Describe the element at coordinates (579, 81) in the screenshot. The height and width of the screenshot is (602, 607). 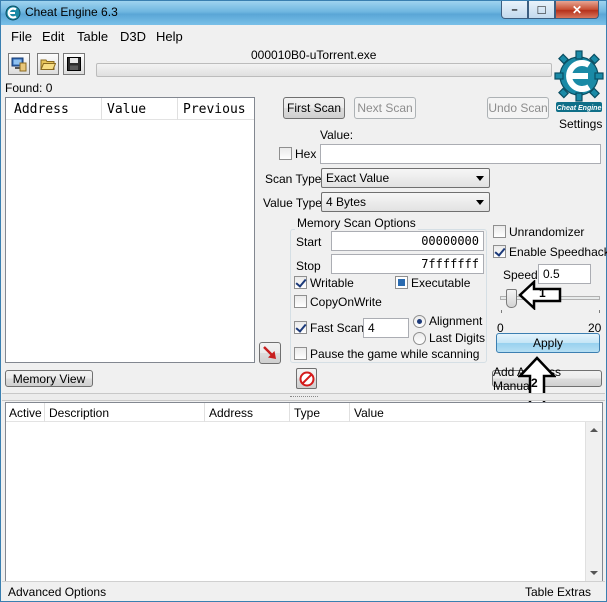
I see `cheat-engine-logo: Cheat Engine` at that location.